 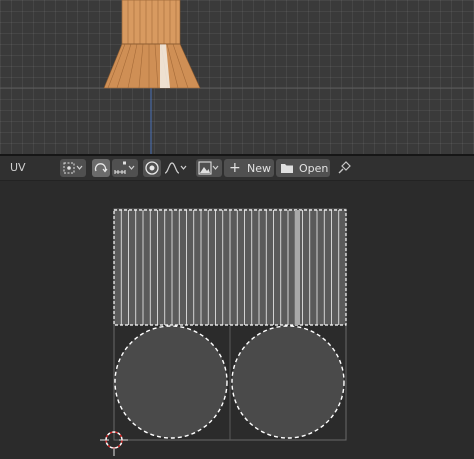 I want to click on mesh-object, so click(x=152, y=44).